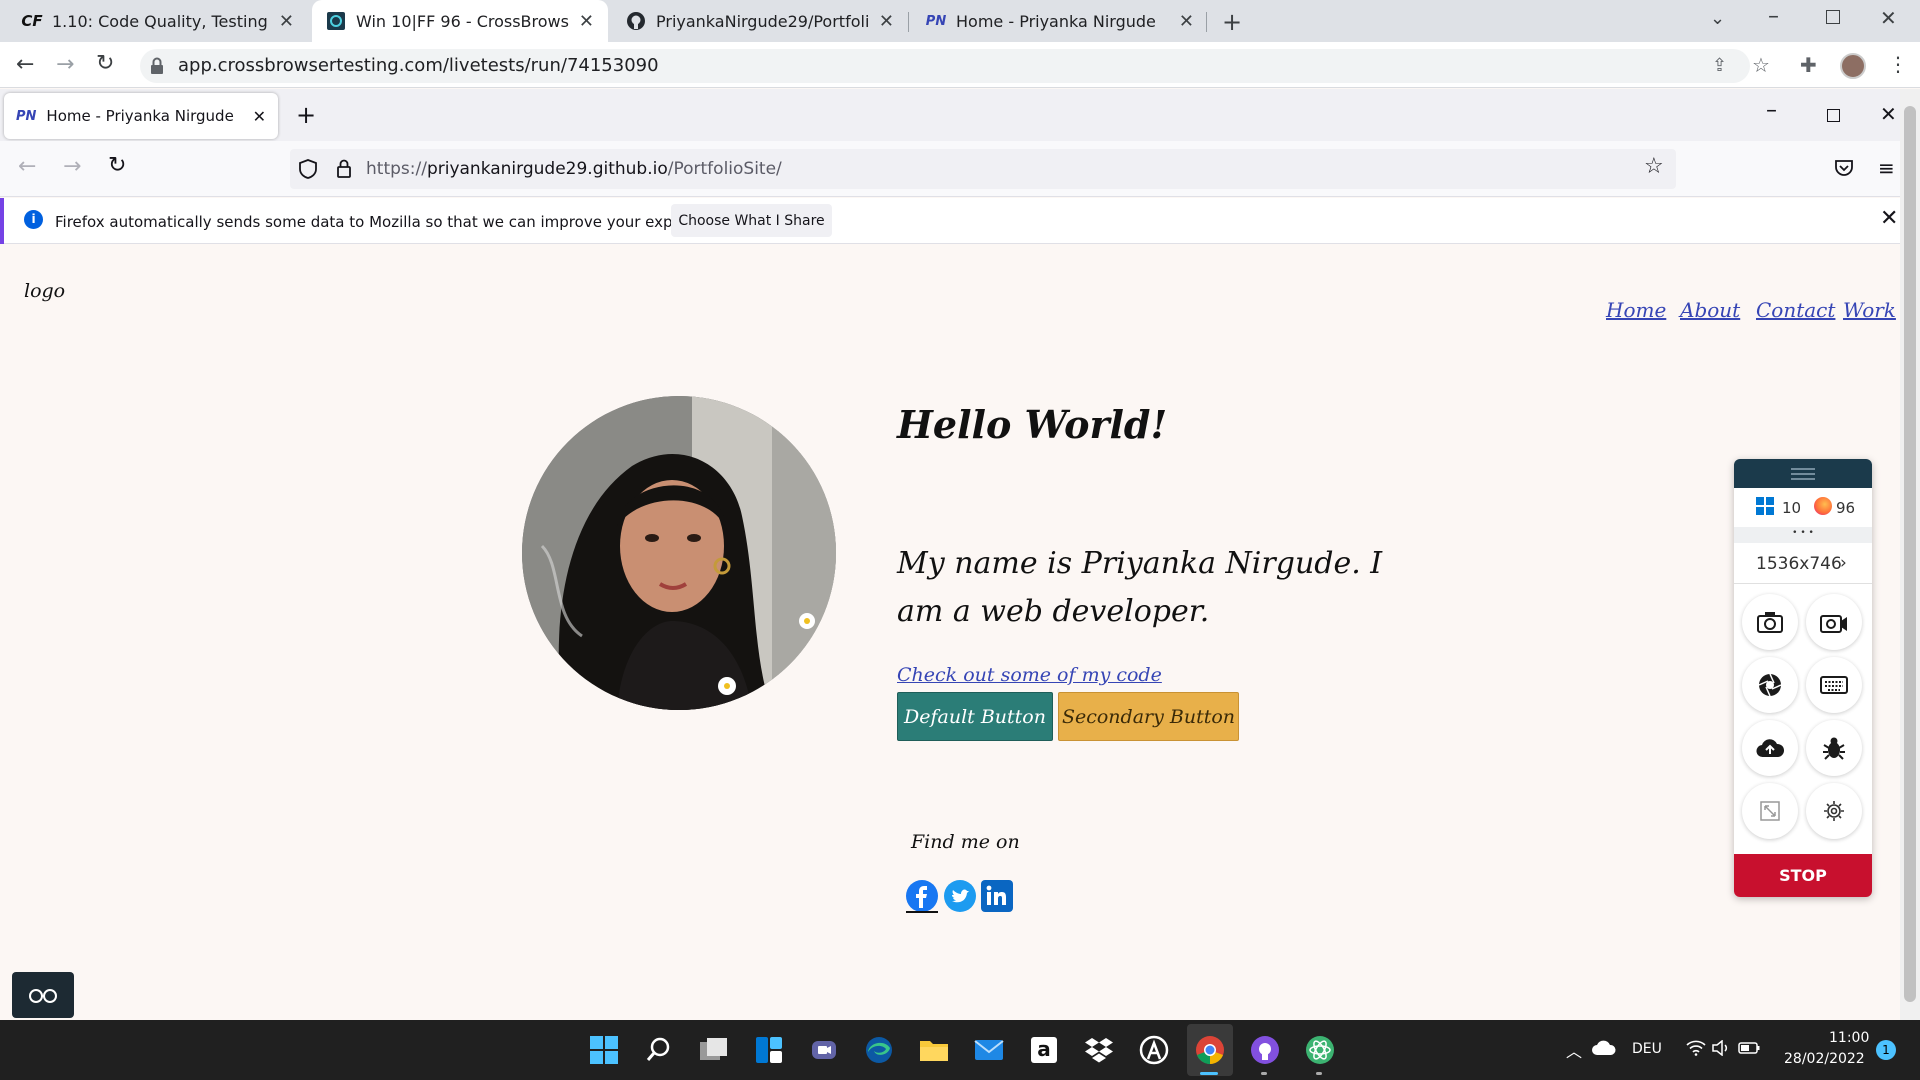 This screenshot has width=1920, height=1080. Describe the element at coordinates (44, 291) in the screenshot. I see `site-logo: logo` at that location.